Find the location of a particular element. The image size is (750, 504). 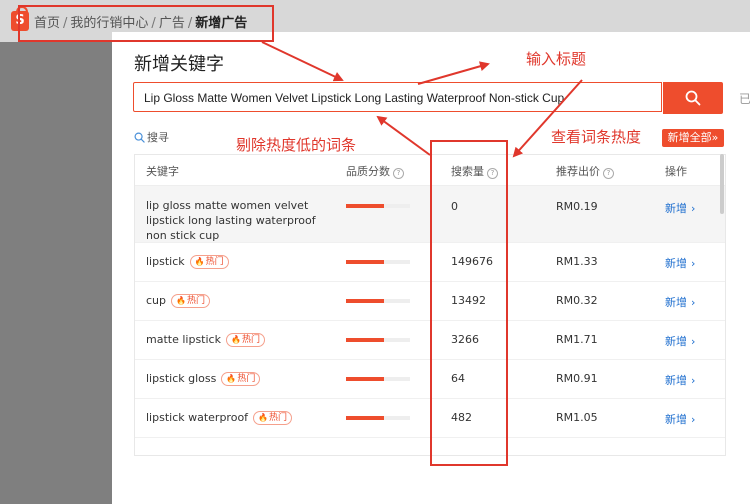

header-action: 操作 is located at coordinates (676, 171).